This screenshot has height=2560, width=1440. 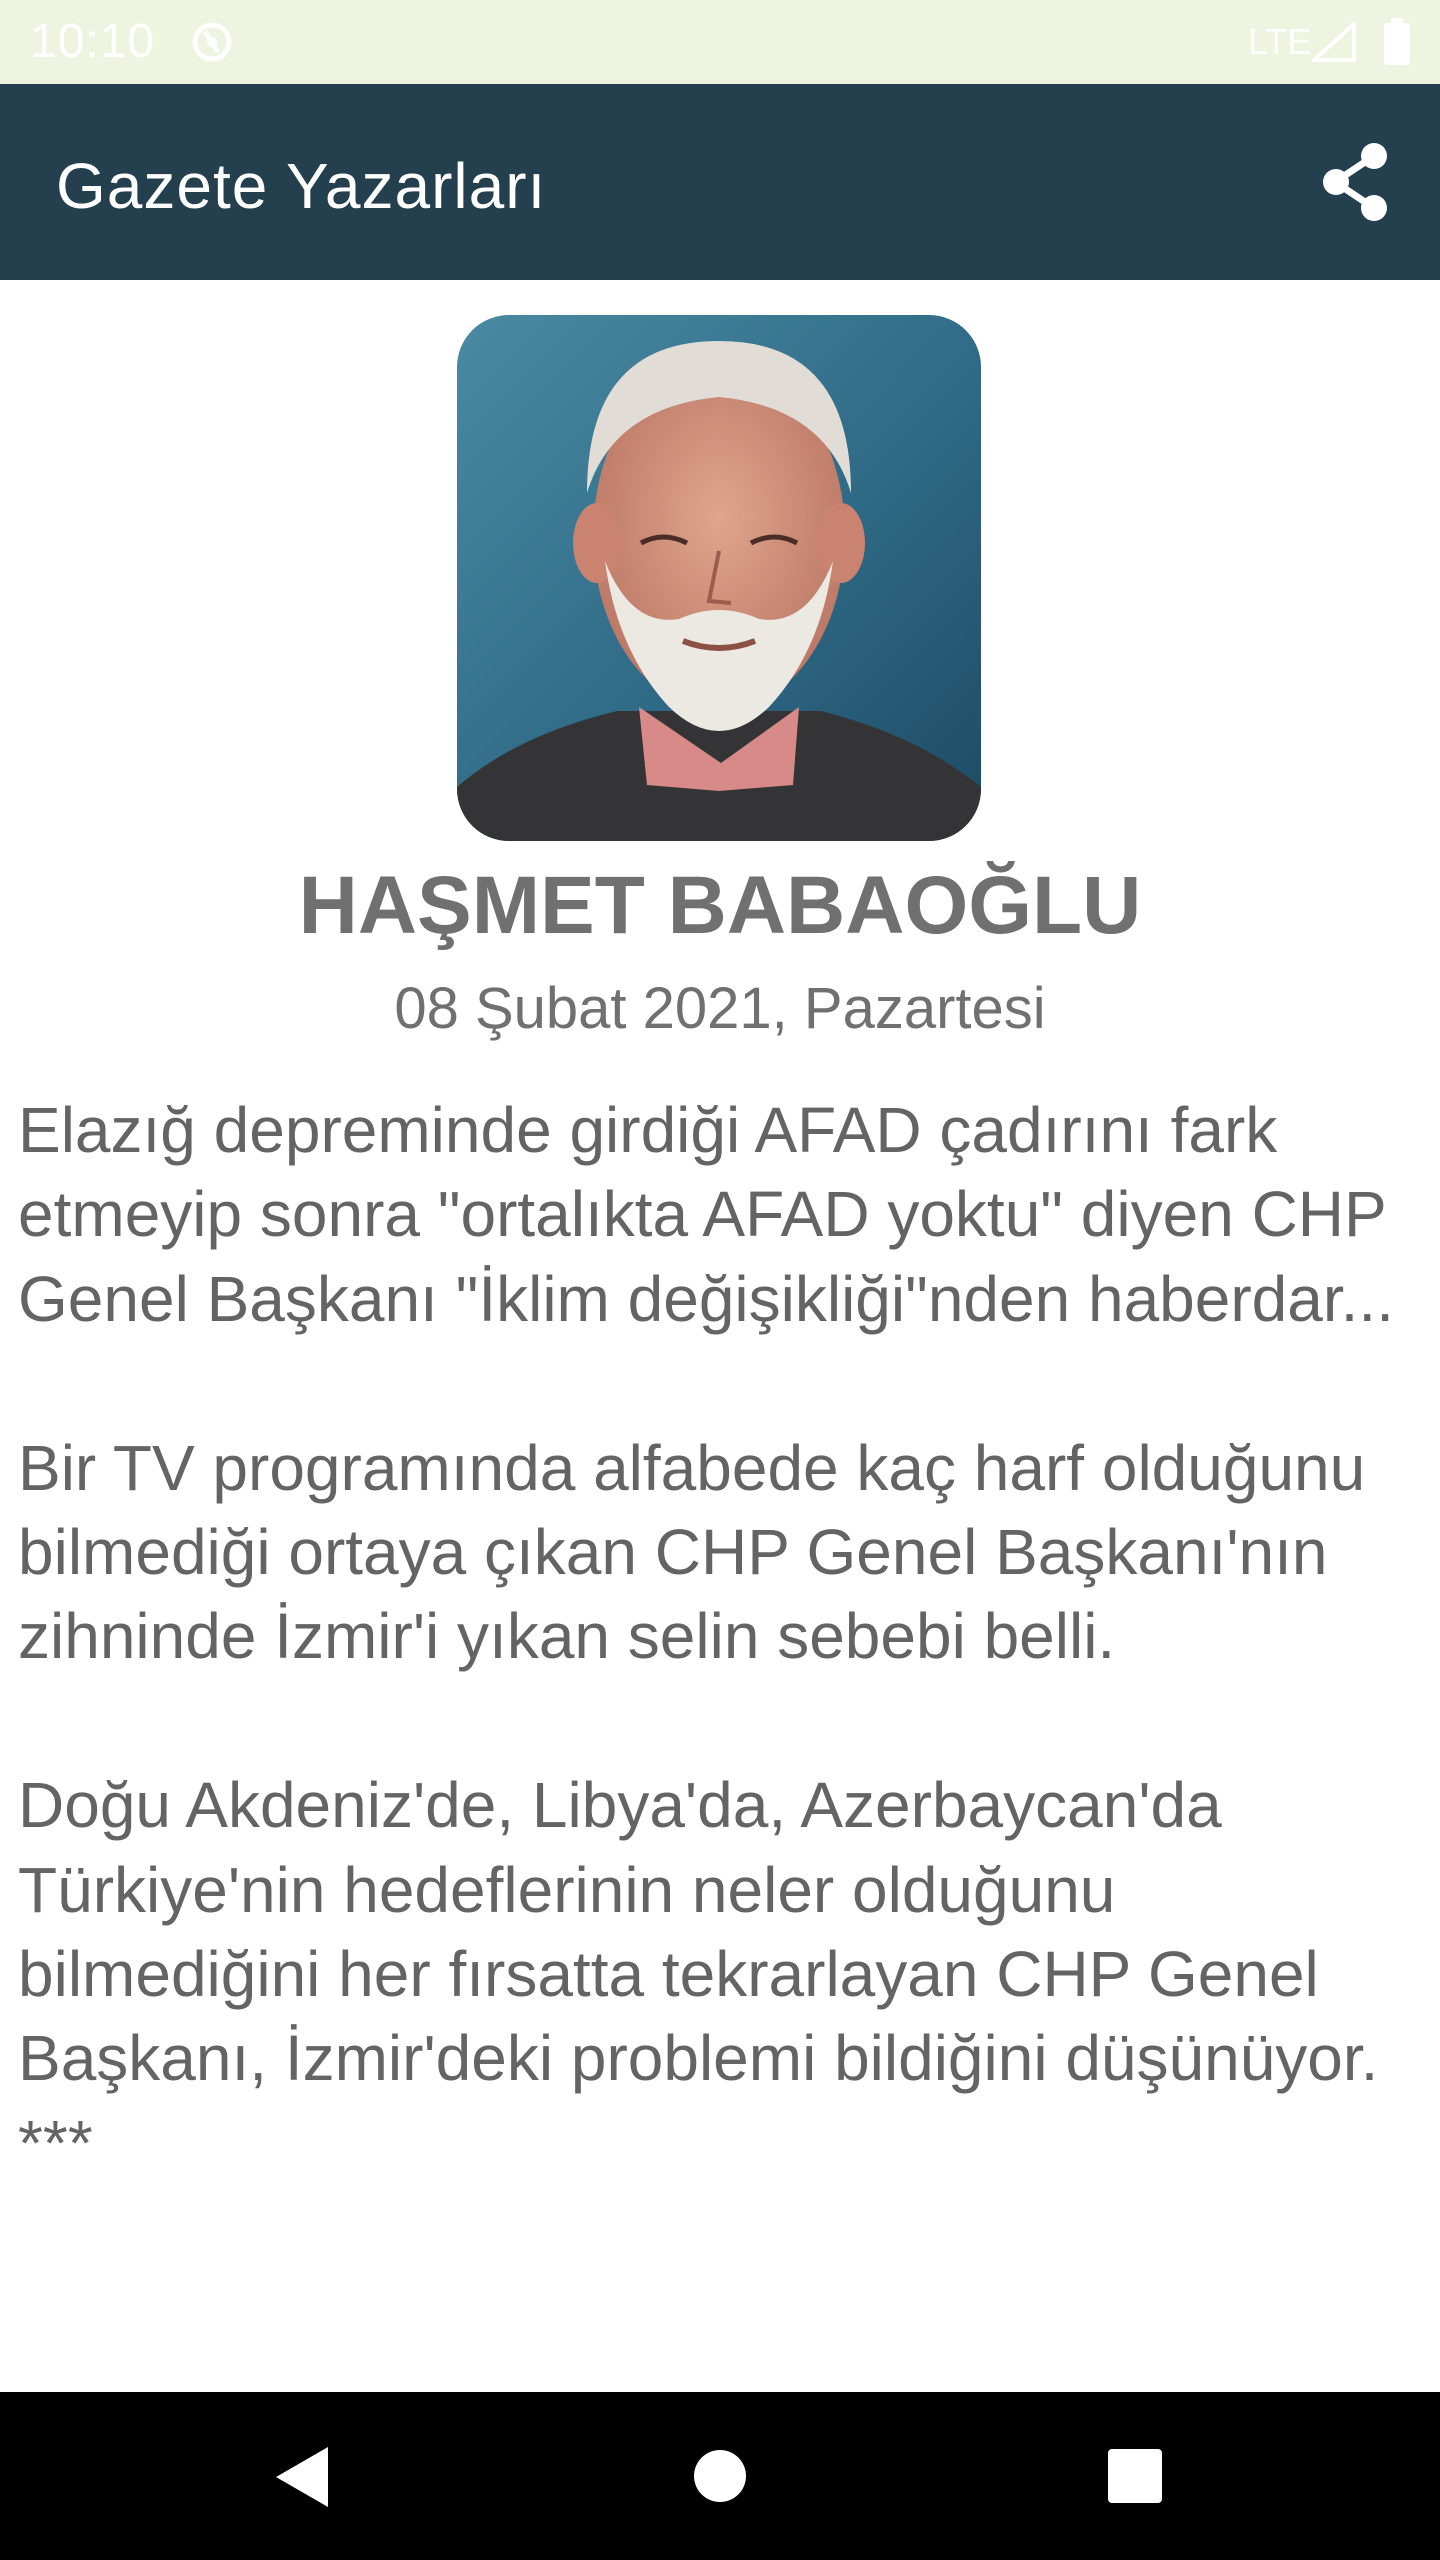 I want to click on author-portrait, so click(x=719, y=578).